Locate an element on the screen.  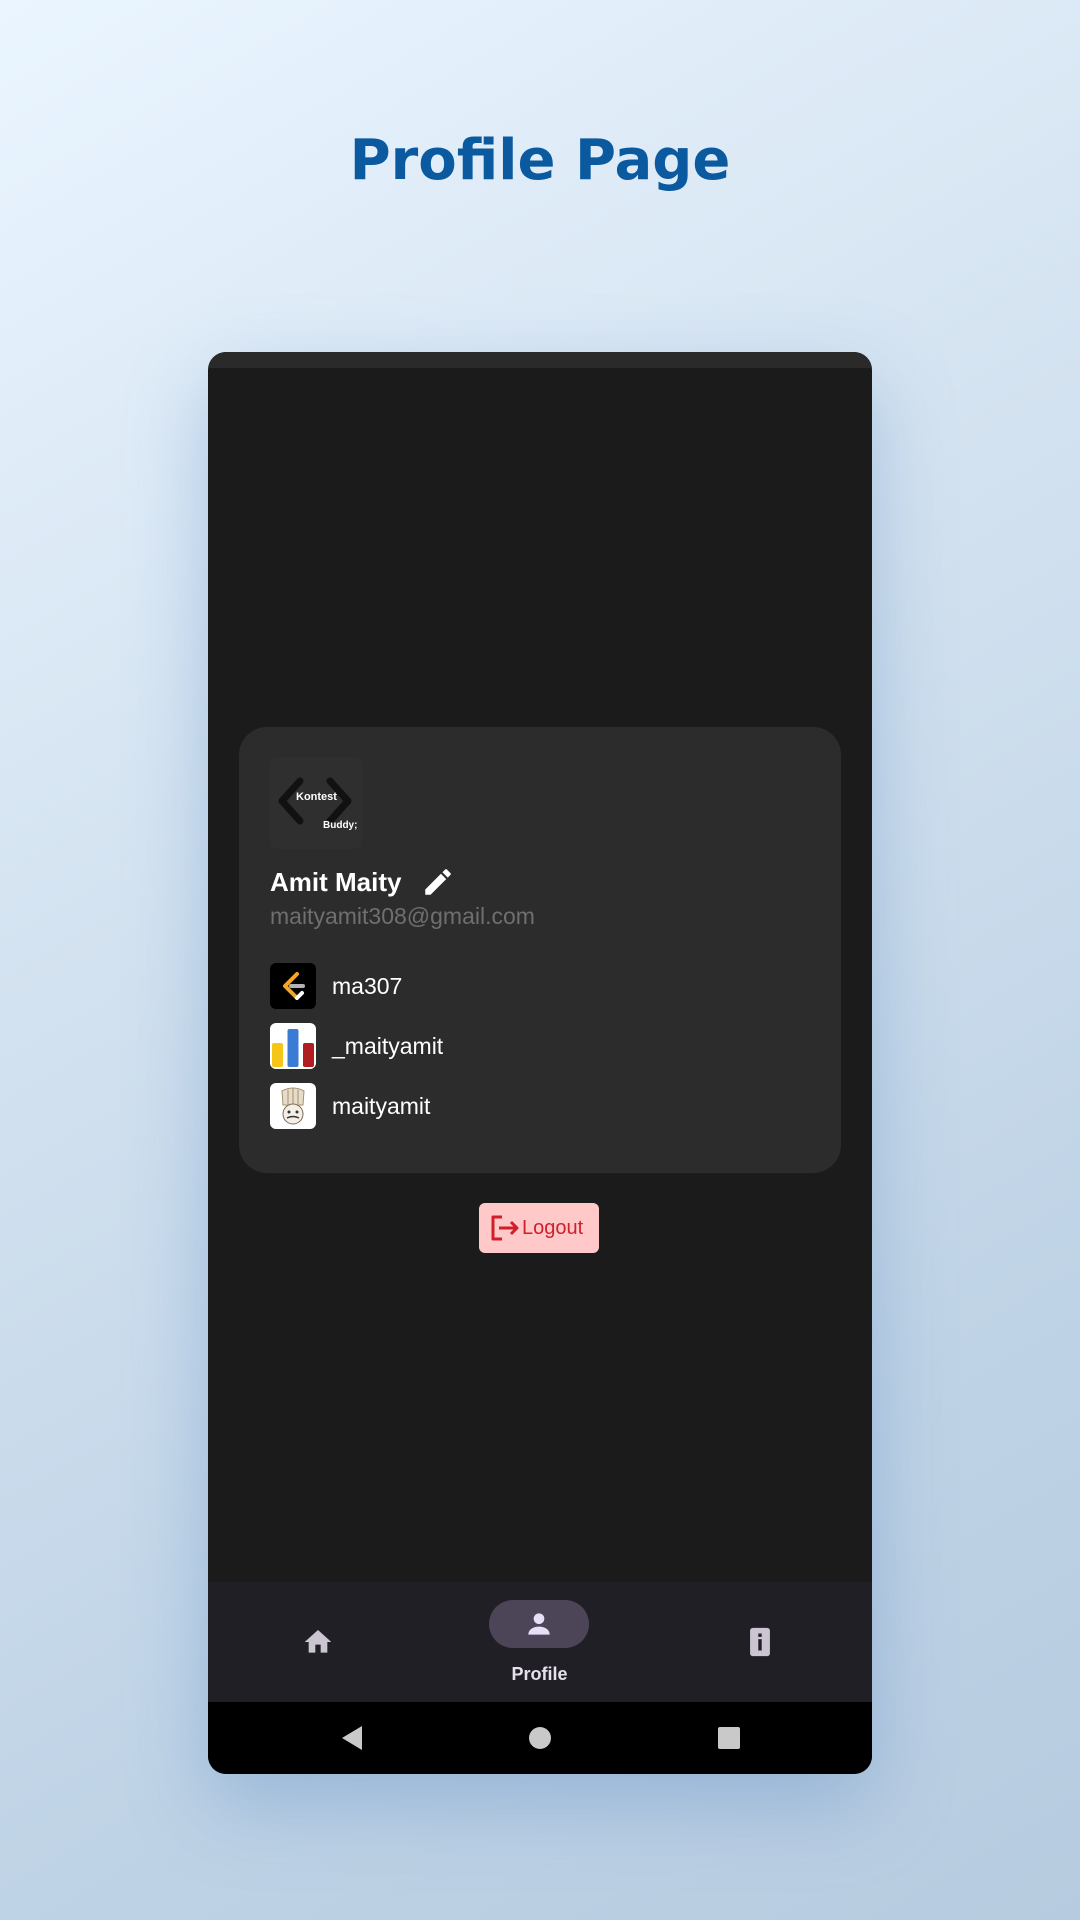
bottom-navigation: Profile is located at coordinates (540, 1642).